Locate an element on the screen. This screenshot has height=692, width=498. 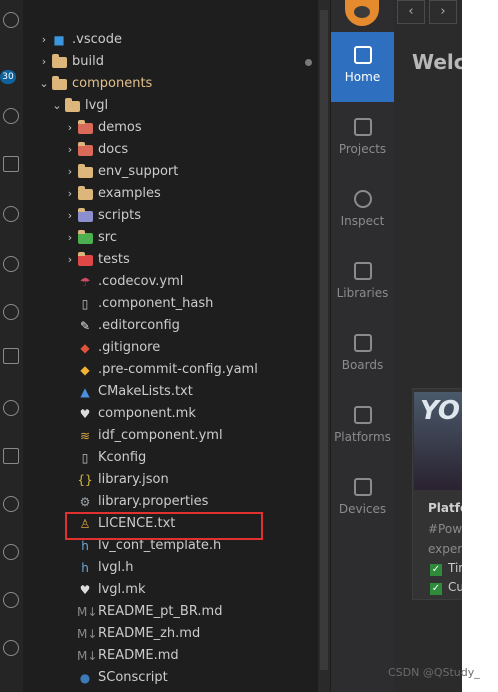
tree-folder-row: › src is located at coordinates (90, 238).